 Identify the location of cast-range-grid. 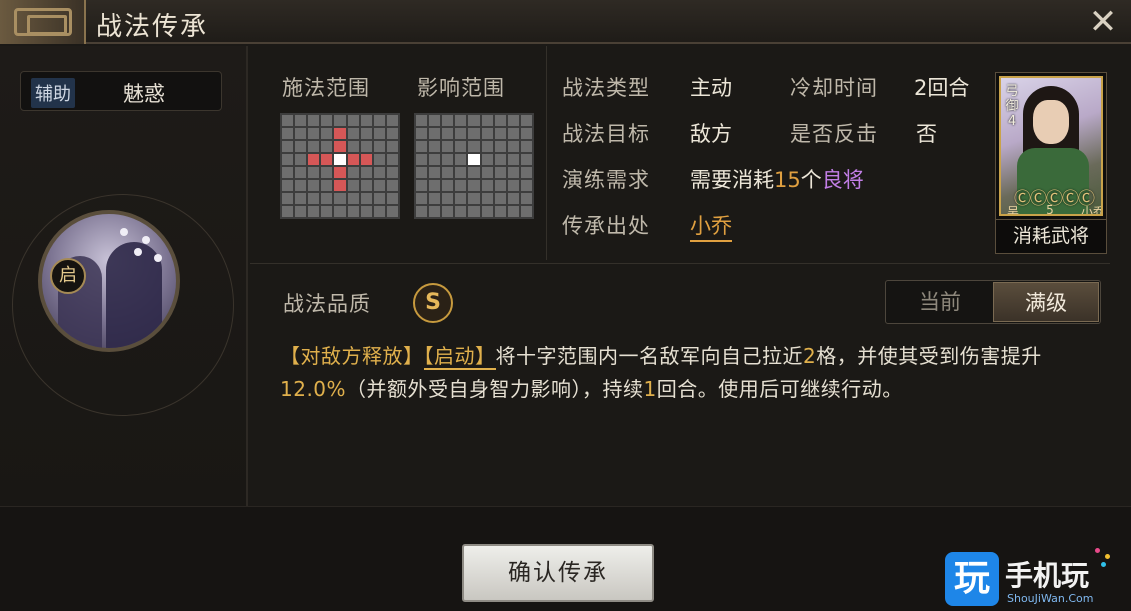
(340, 166).